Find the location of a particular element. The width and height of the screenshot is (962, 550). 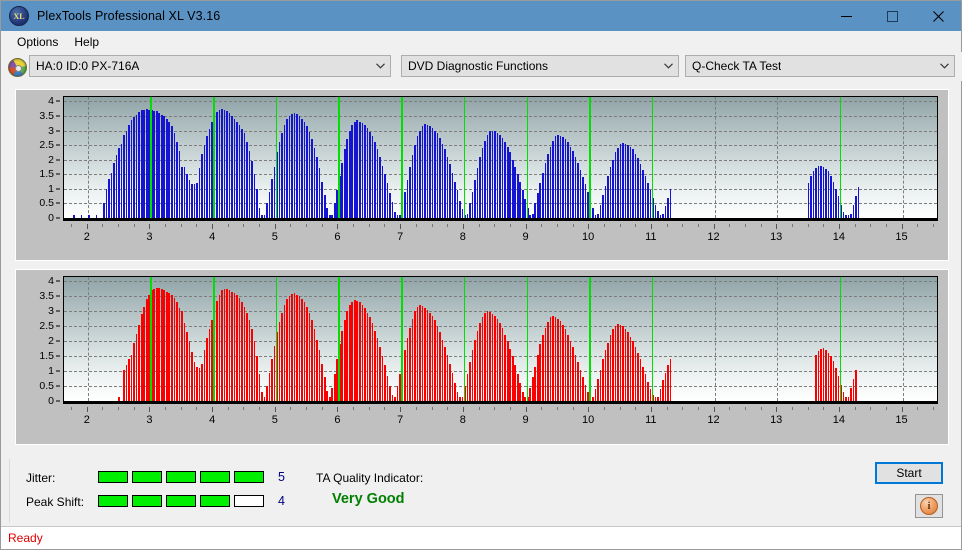

jitter-meter is located at coordinates (181, 477).